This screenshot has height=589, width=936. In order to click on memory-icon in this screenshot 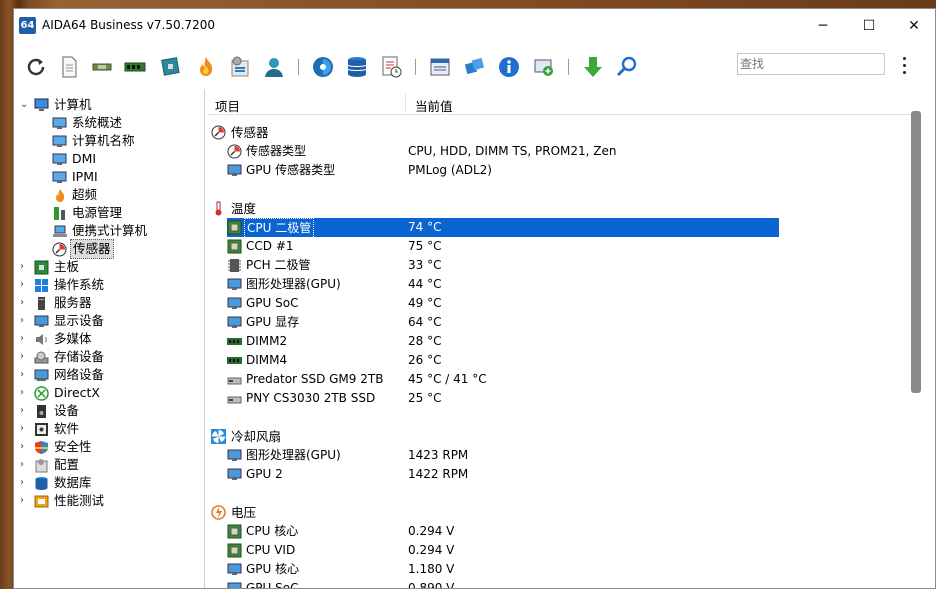, I will do `click(135, 67)`.